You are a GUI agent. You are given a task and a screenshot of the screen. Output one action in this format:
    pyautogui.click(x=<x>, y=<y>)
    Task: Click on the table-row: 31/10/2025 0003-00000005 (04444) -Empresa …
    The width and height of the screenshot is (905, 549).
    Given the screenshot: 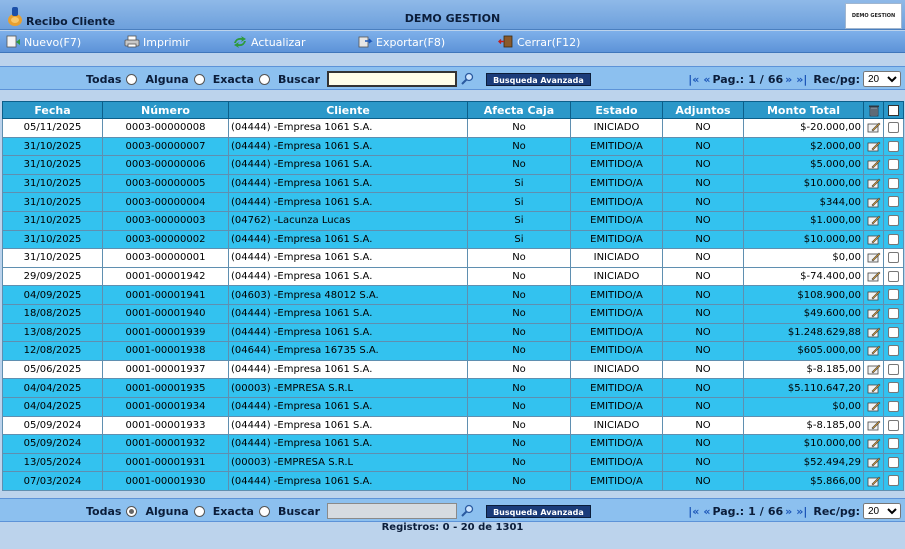 What is the action you would take?
    pyautogui.click(x=453, y=183)
    